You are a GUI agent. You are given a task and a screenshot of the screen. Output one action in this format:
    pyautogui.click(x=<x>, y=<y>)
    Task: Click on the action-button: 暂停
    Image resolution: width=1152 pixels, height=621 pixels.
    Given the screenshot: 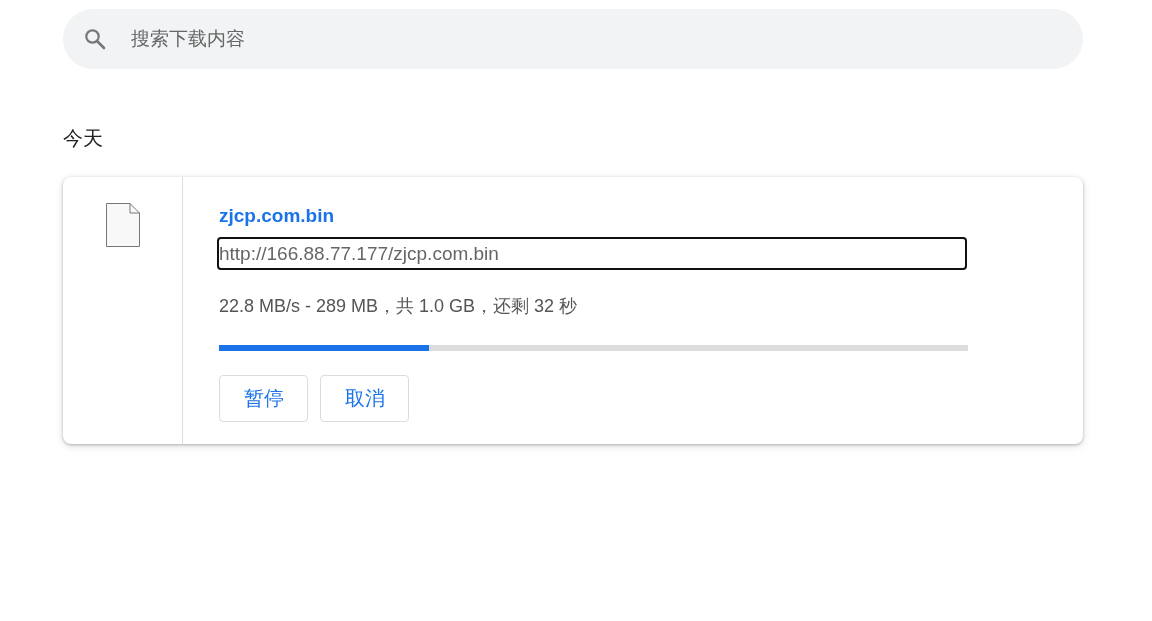 What is the action you would take?
    pyautogui.click(x=263, y=398)
    